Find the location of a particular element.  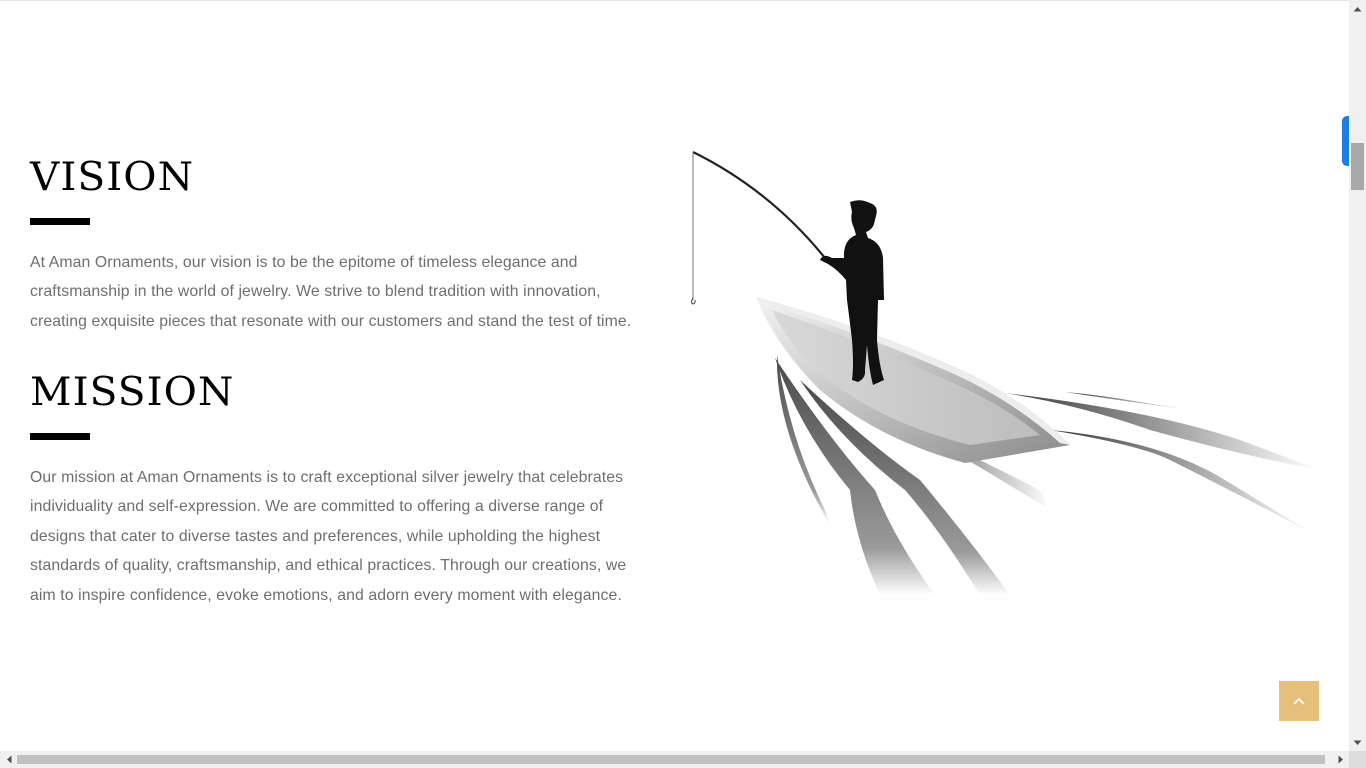

vertical-scrollbar-thumb is located at coordinates (1357, 166).